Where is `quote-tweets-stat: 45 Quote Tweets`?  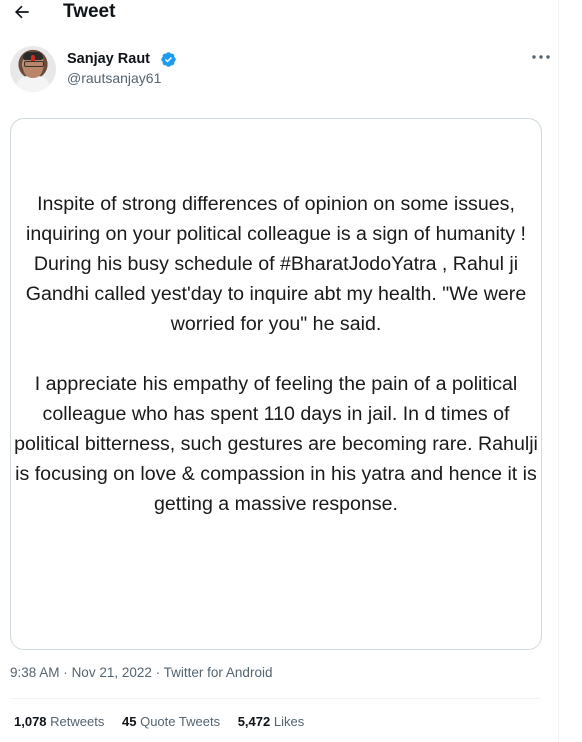
quote-tweets-stat: 45 Quote Tweets is located at coordinates (171, 721).